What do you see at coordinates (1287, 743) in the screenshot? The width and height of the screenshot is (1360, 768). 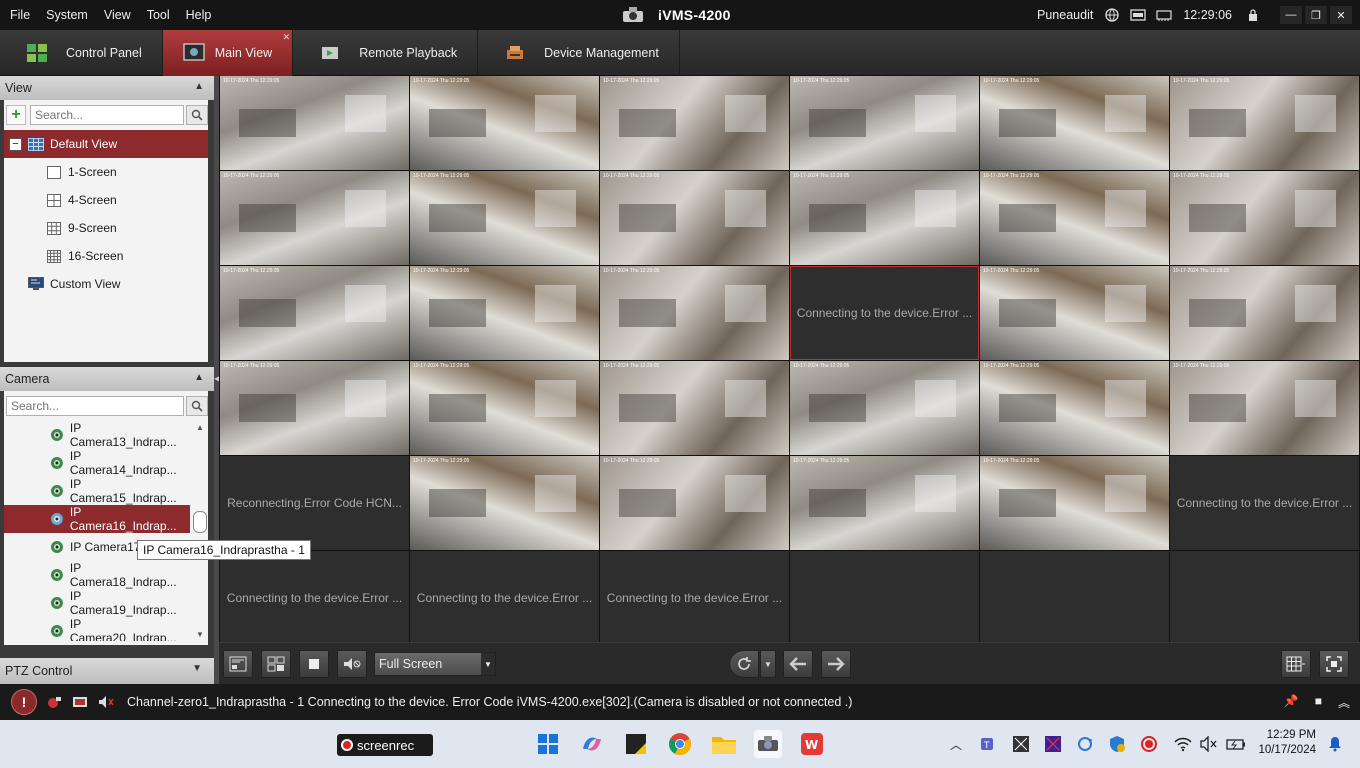 I see `taskbar-clock: 12:29 PM 10/17/2024` at bounding box center [1287, 743].